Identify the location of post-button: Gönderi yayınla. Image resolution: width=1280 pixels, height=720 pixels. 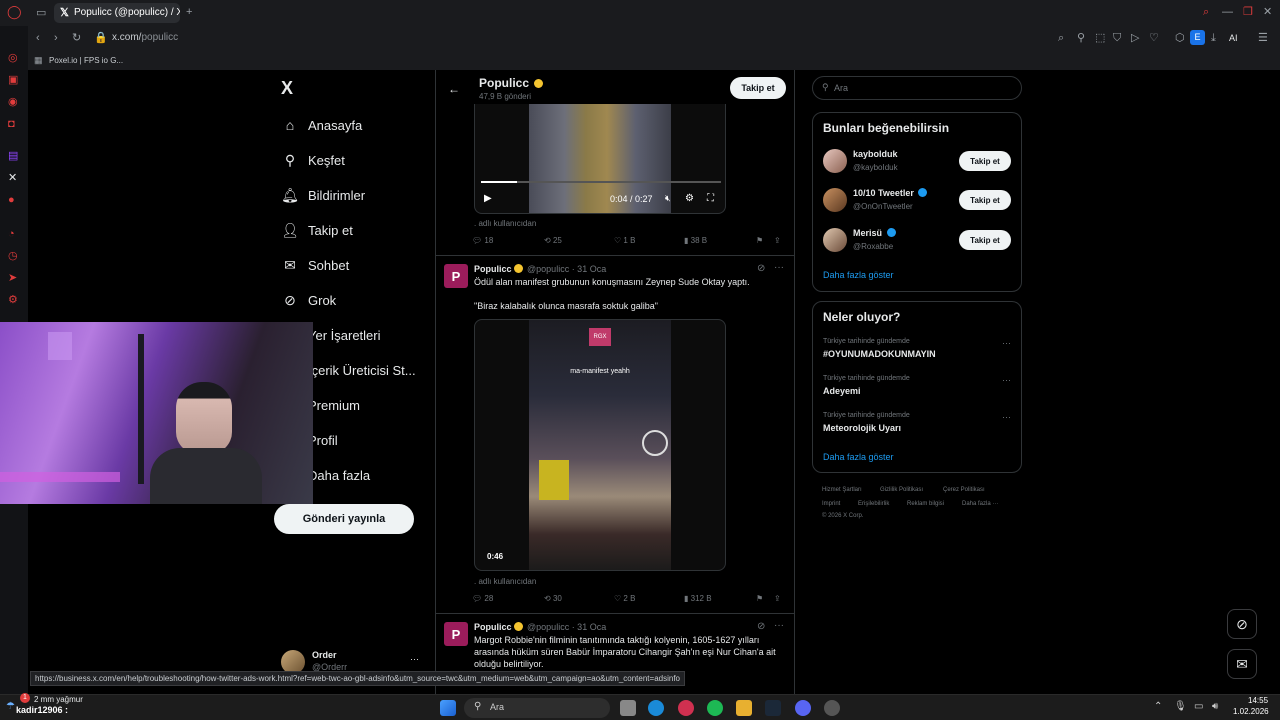
(344, 519).